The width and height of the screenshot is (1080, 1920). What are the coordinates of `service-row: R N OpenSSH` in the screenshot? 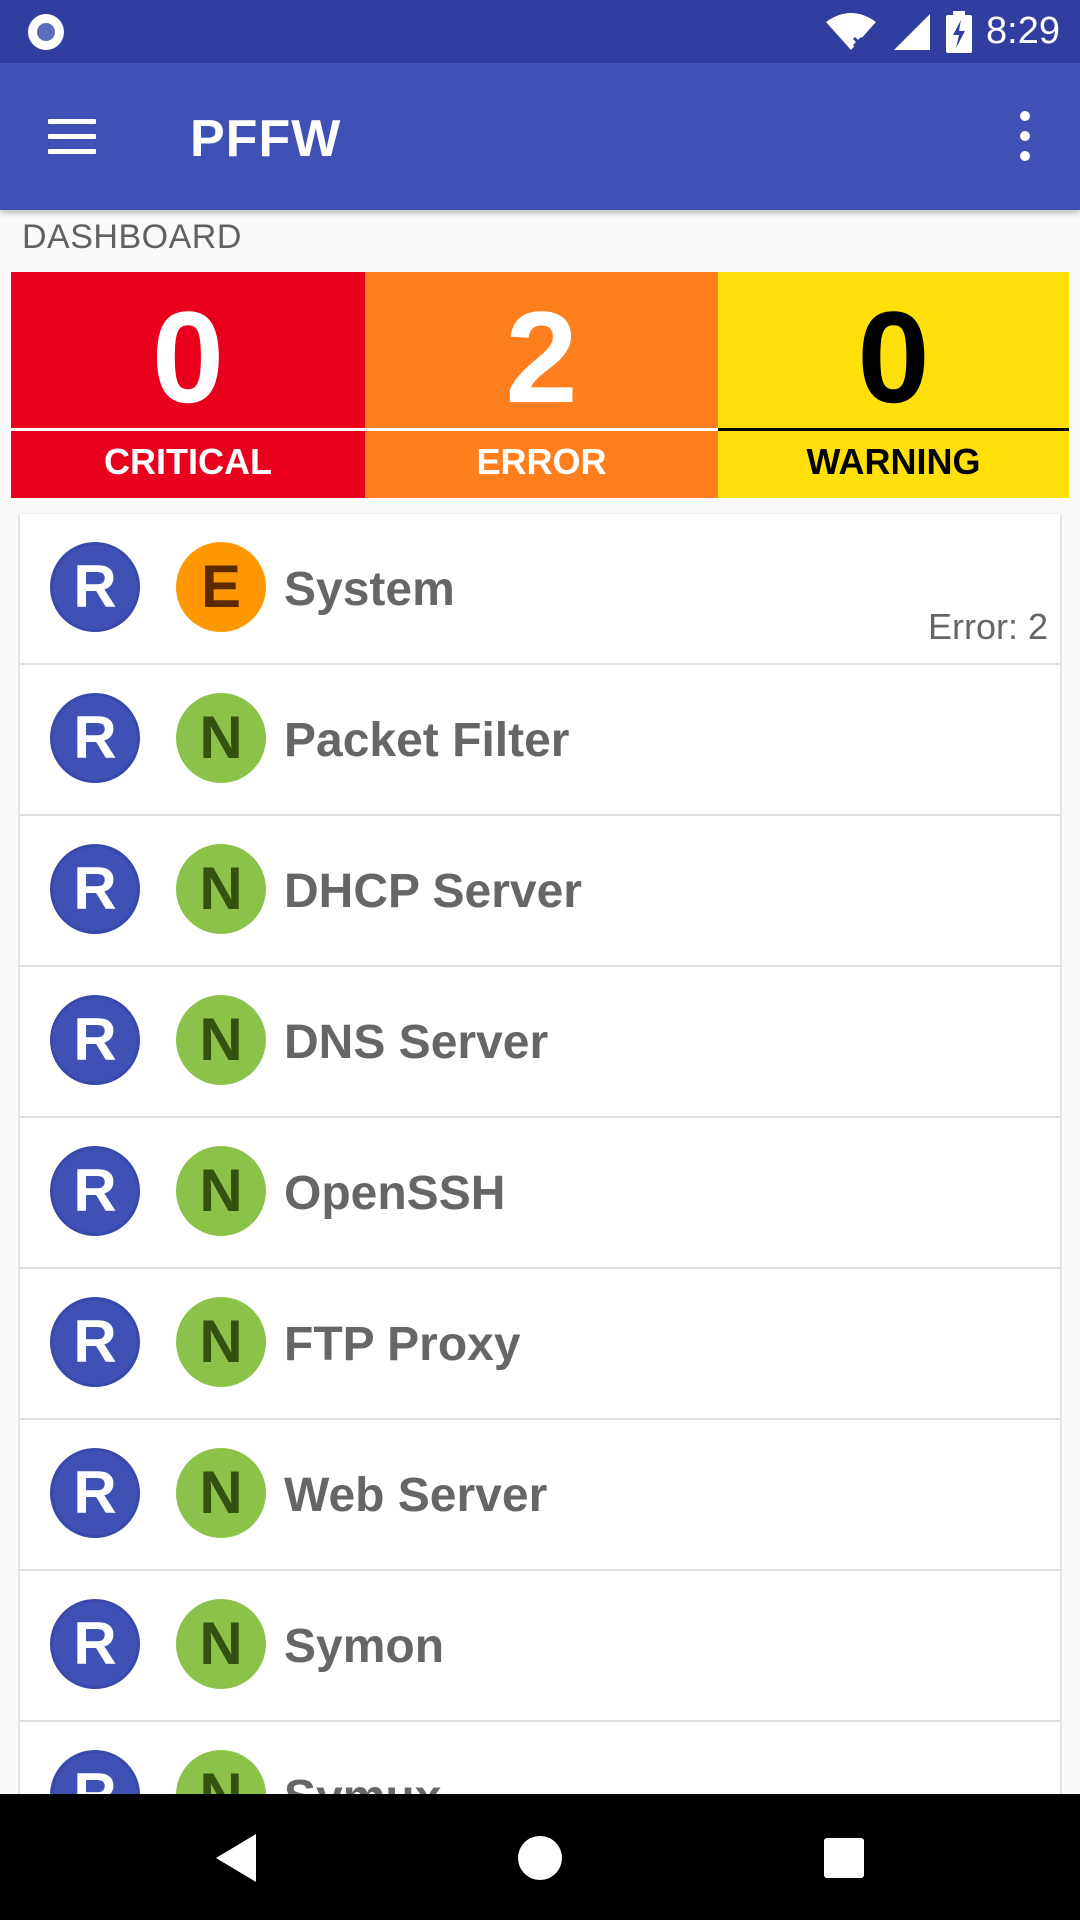 It's located at (540, 1193).